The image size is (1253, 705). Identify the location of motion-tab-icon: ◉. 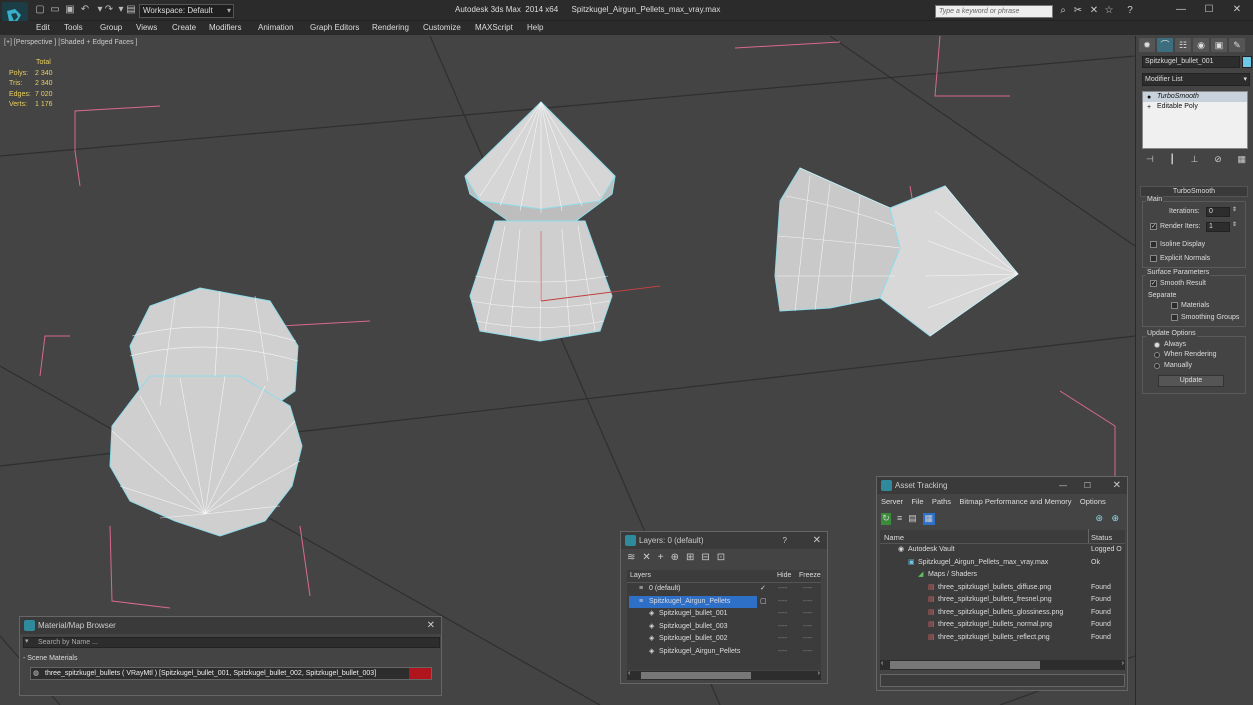
(1201, 45).